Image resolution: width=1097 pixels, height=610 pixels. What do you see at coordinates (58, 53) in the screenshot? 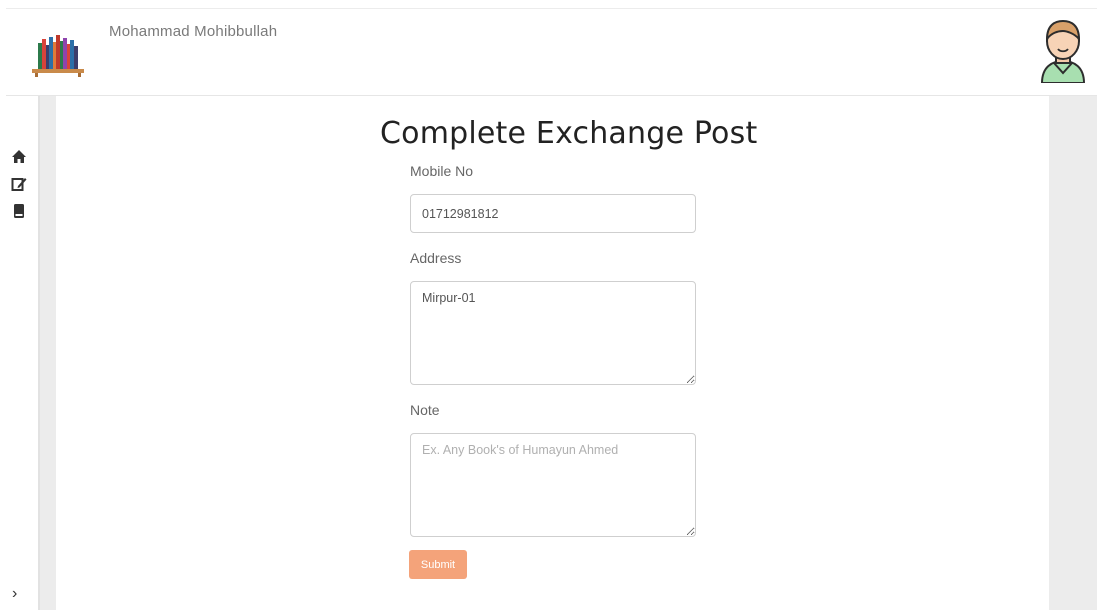
I see `bookshelf-logo-icon` at bounding box center [58, 53].